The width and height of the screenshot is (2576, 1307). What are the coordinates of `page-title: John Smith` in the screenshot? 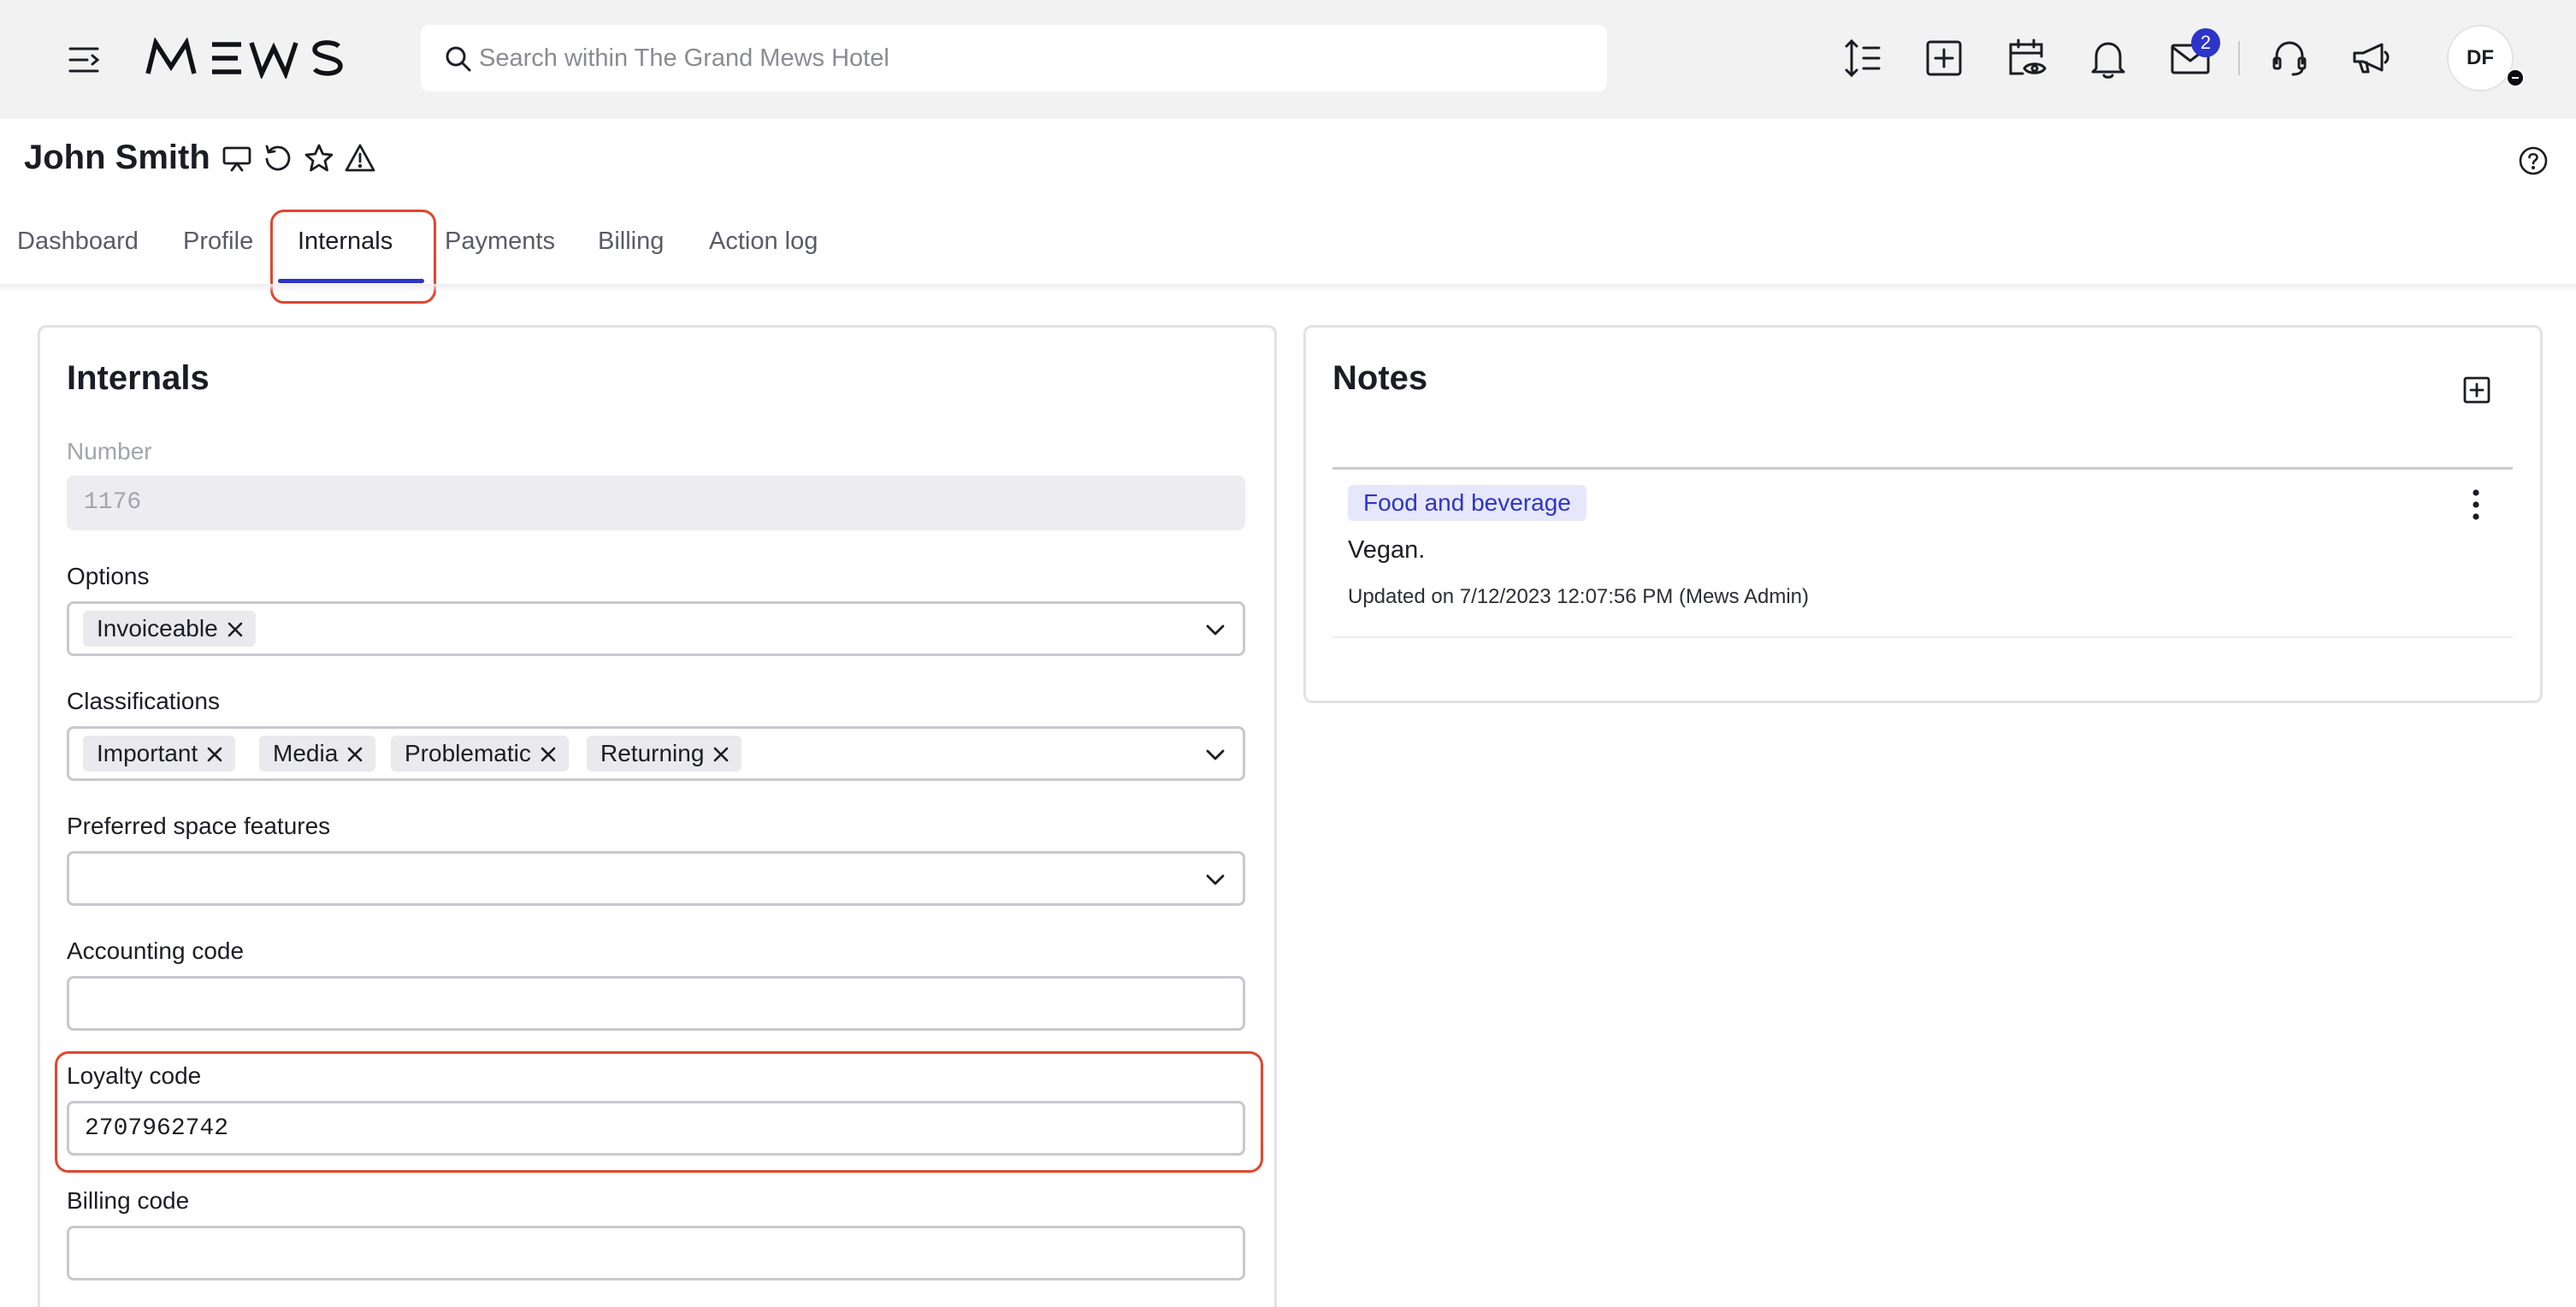 It's located at (117, 157).